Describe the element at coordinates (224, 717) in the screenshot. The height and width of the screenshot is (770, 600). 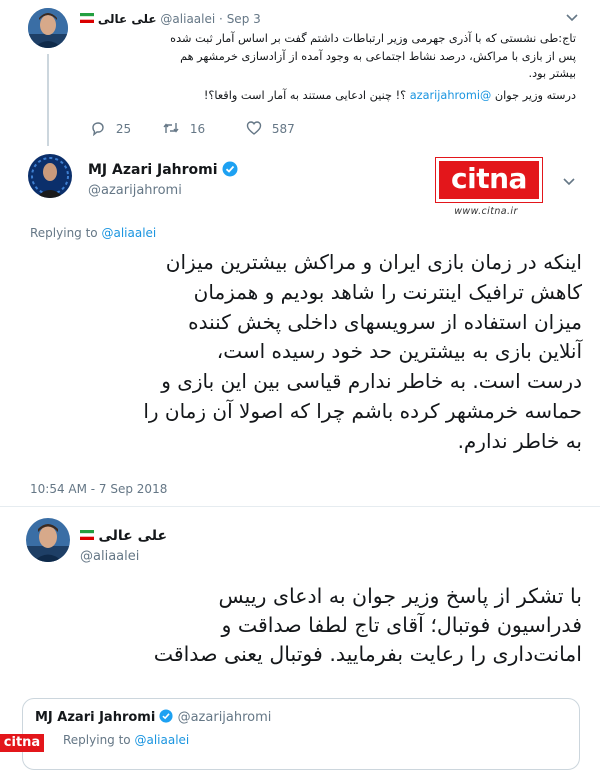
I see `quoted-handle: @azarijahromi` at that location.